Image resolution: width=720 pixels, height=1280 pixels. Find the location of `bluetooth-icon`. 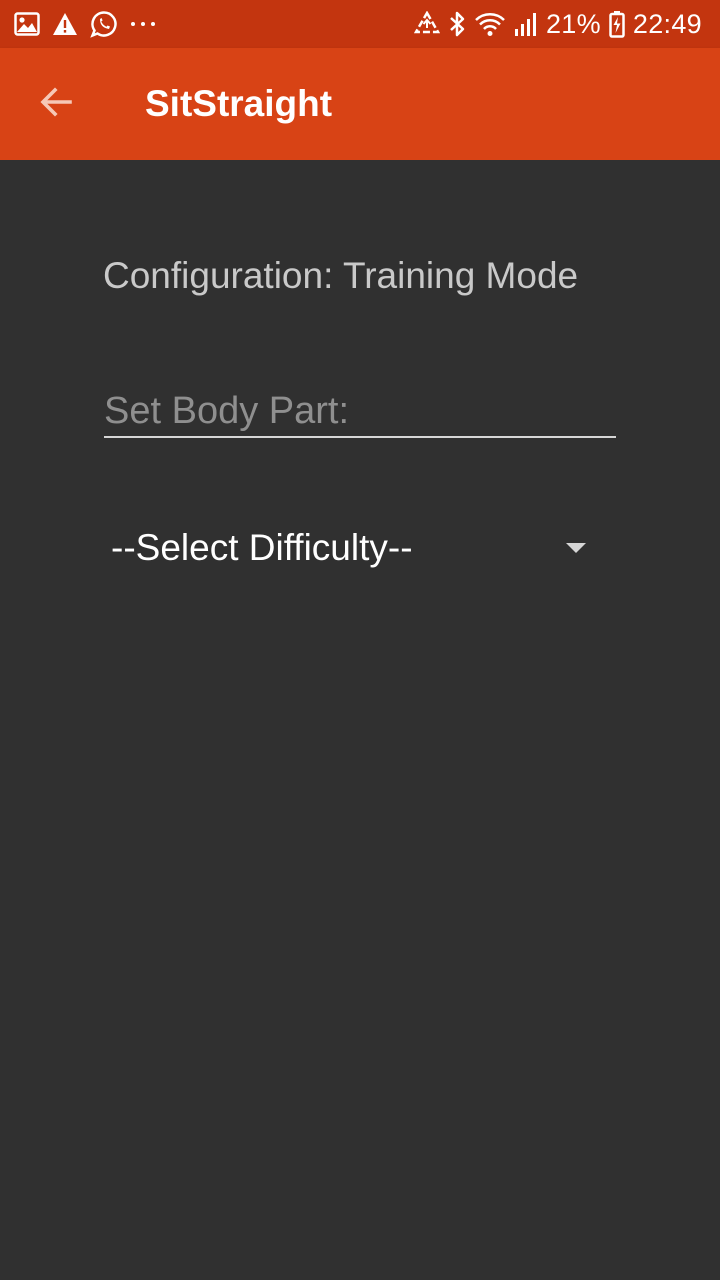

bluetooth-icon is located at coordinates (457, 24).